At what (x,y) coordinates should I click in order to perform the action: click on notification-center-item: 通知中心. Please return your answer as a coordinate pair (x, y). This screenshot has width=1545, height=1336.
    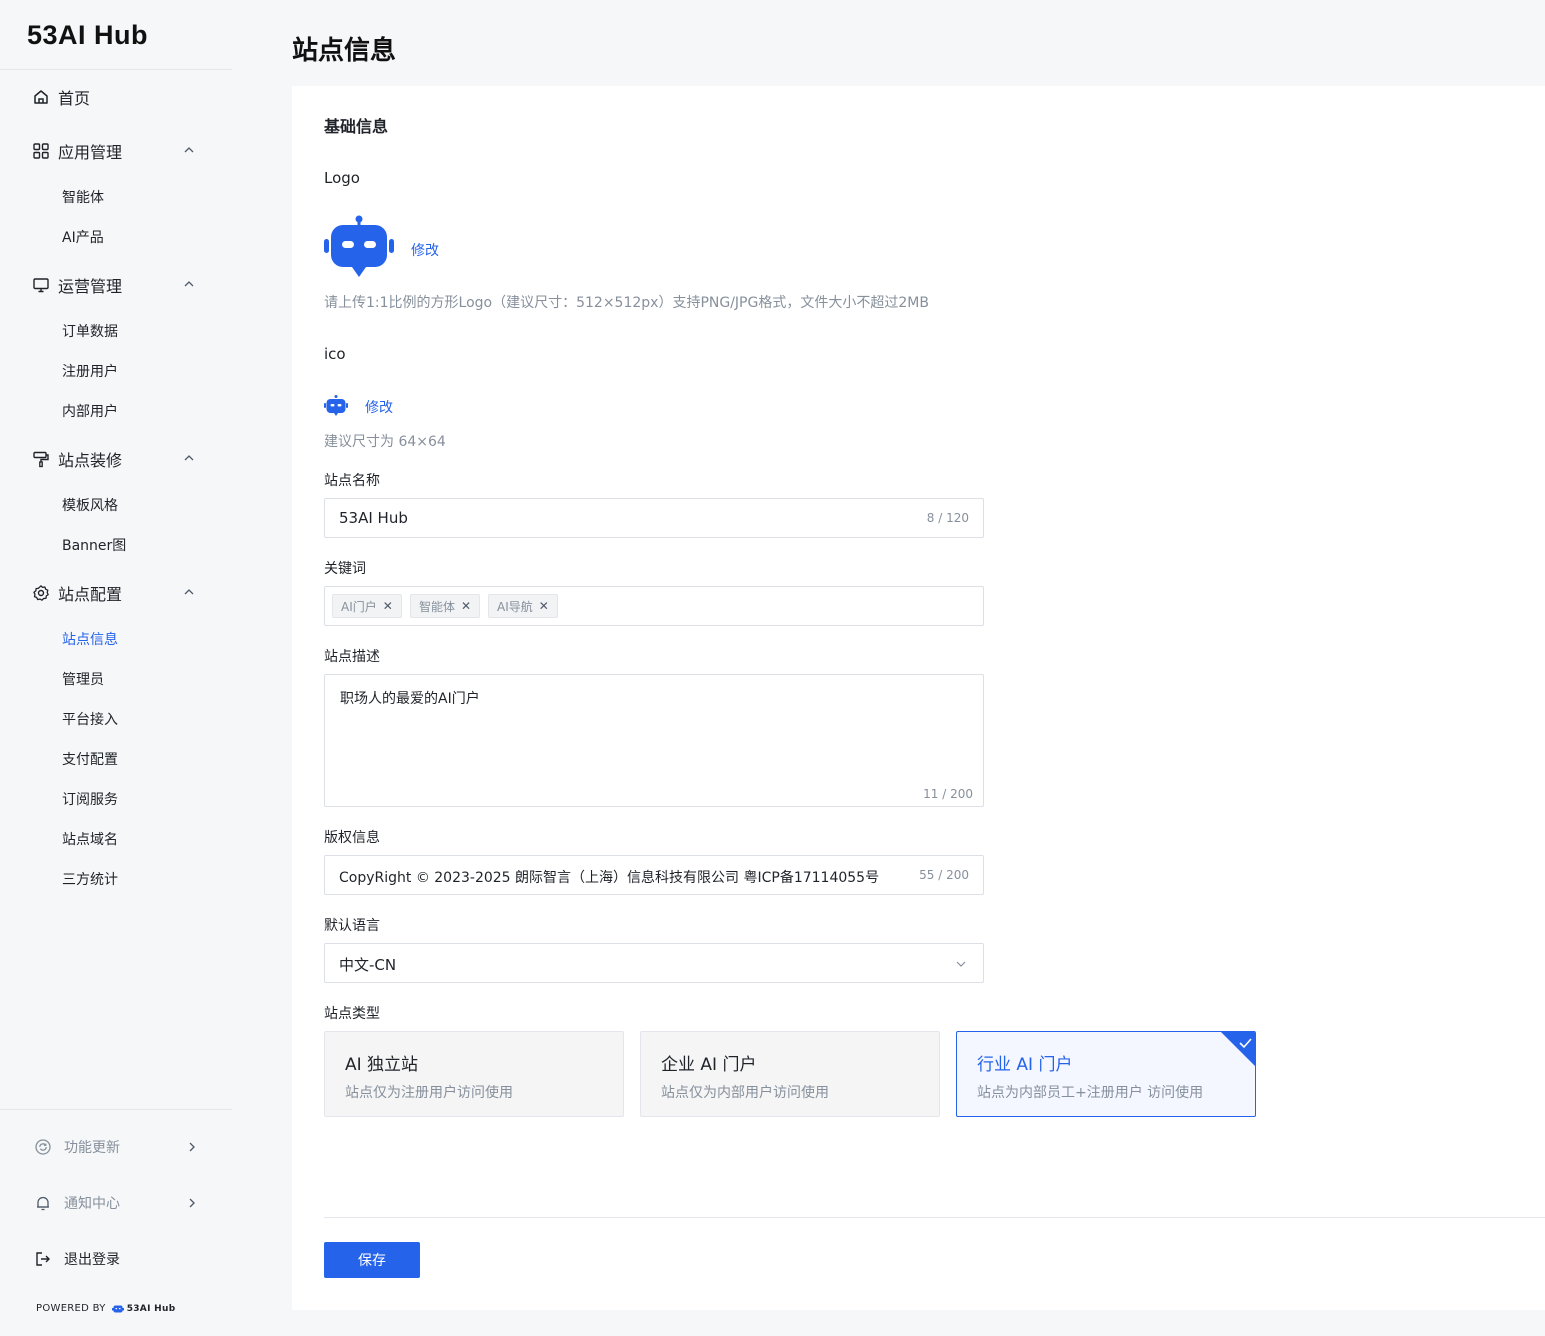
    Looking at the image, I should click on (116, 1203).